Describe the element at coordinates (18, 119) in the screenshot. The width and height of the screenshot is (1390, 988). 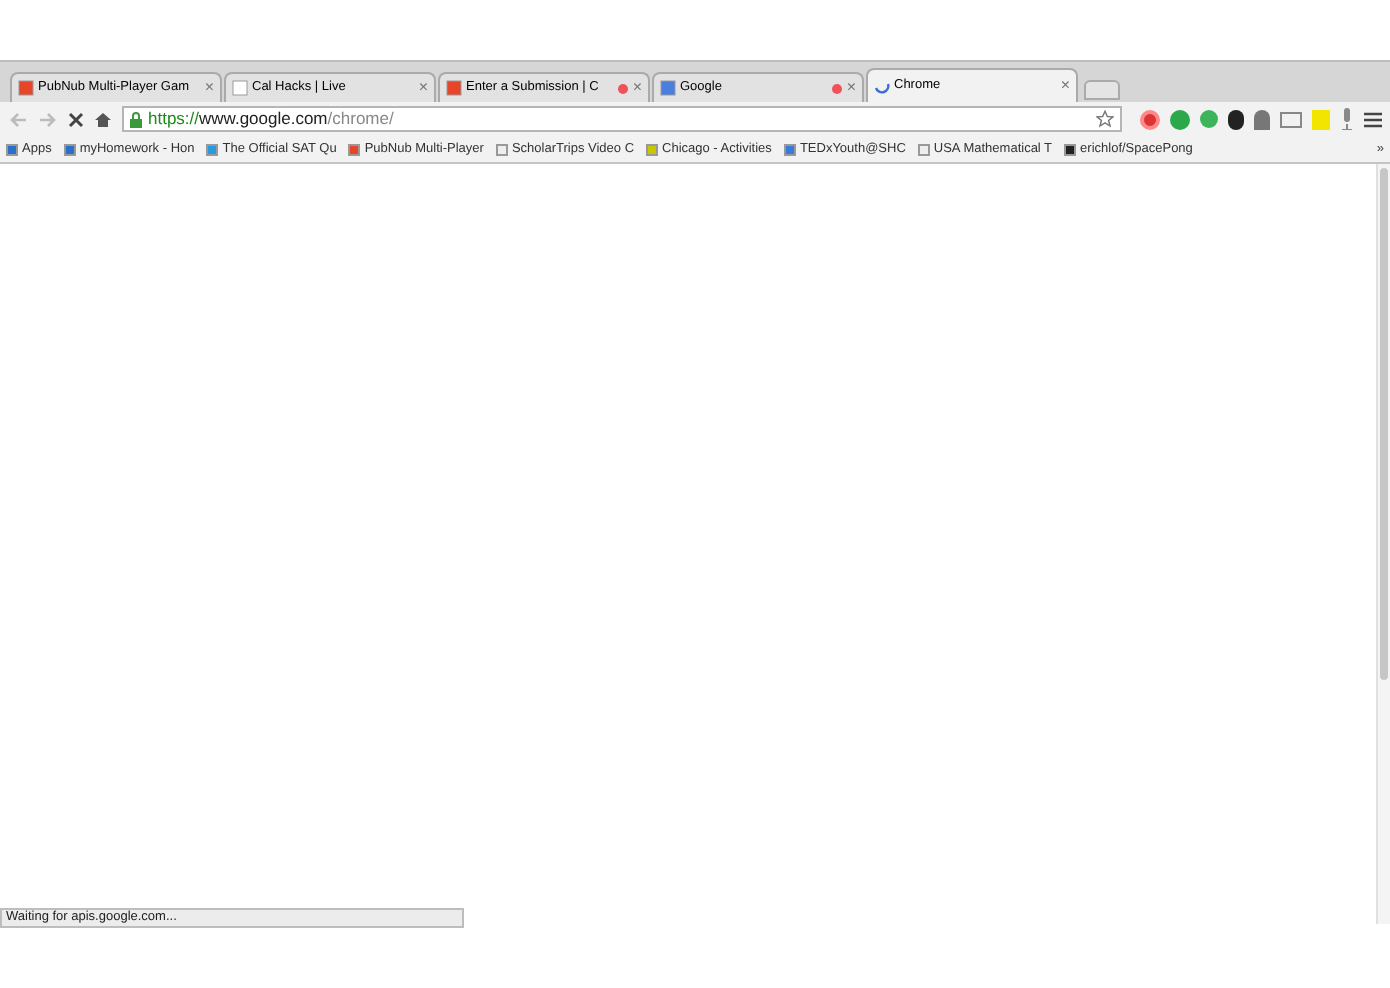
I see `back-arrow-icon` at that location.